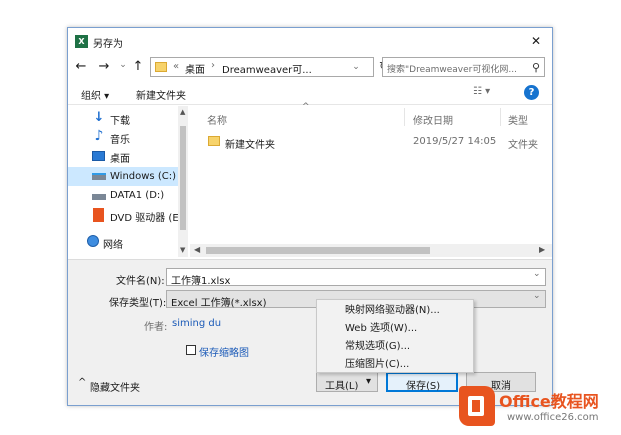 The height and width of the screenshot is (435, 621). Describe the element at coordinates (536, 41) in the screenshot. I see `close-icon: ✕` at that location.